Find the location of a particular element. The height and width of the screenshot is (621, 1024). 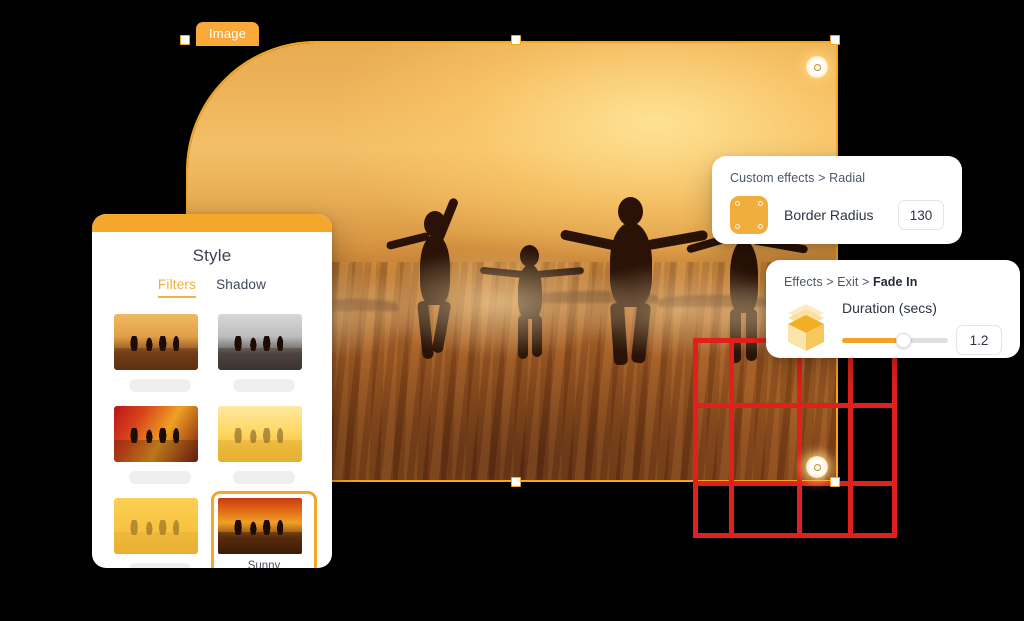

resize-handle-top-right is located at coordinates (835, 40).